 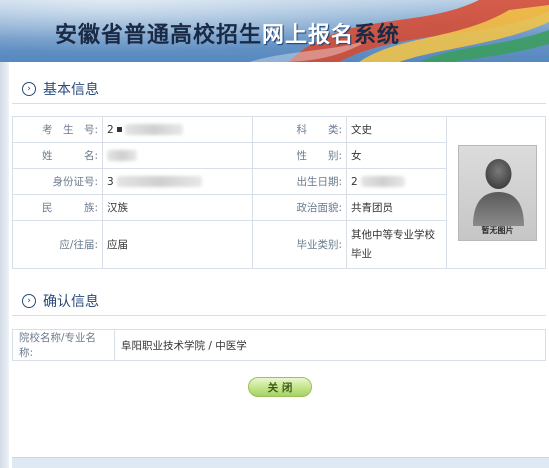 I want to click on graduation-category-label: 毕业类别:, so click(x=299, y=244).